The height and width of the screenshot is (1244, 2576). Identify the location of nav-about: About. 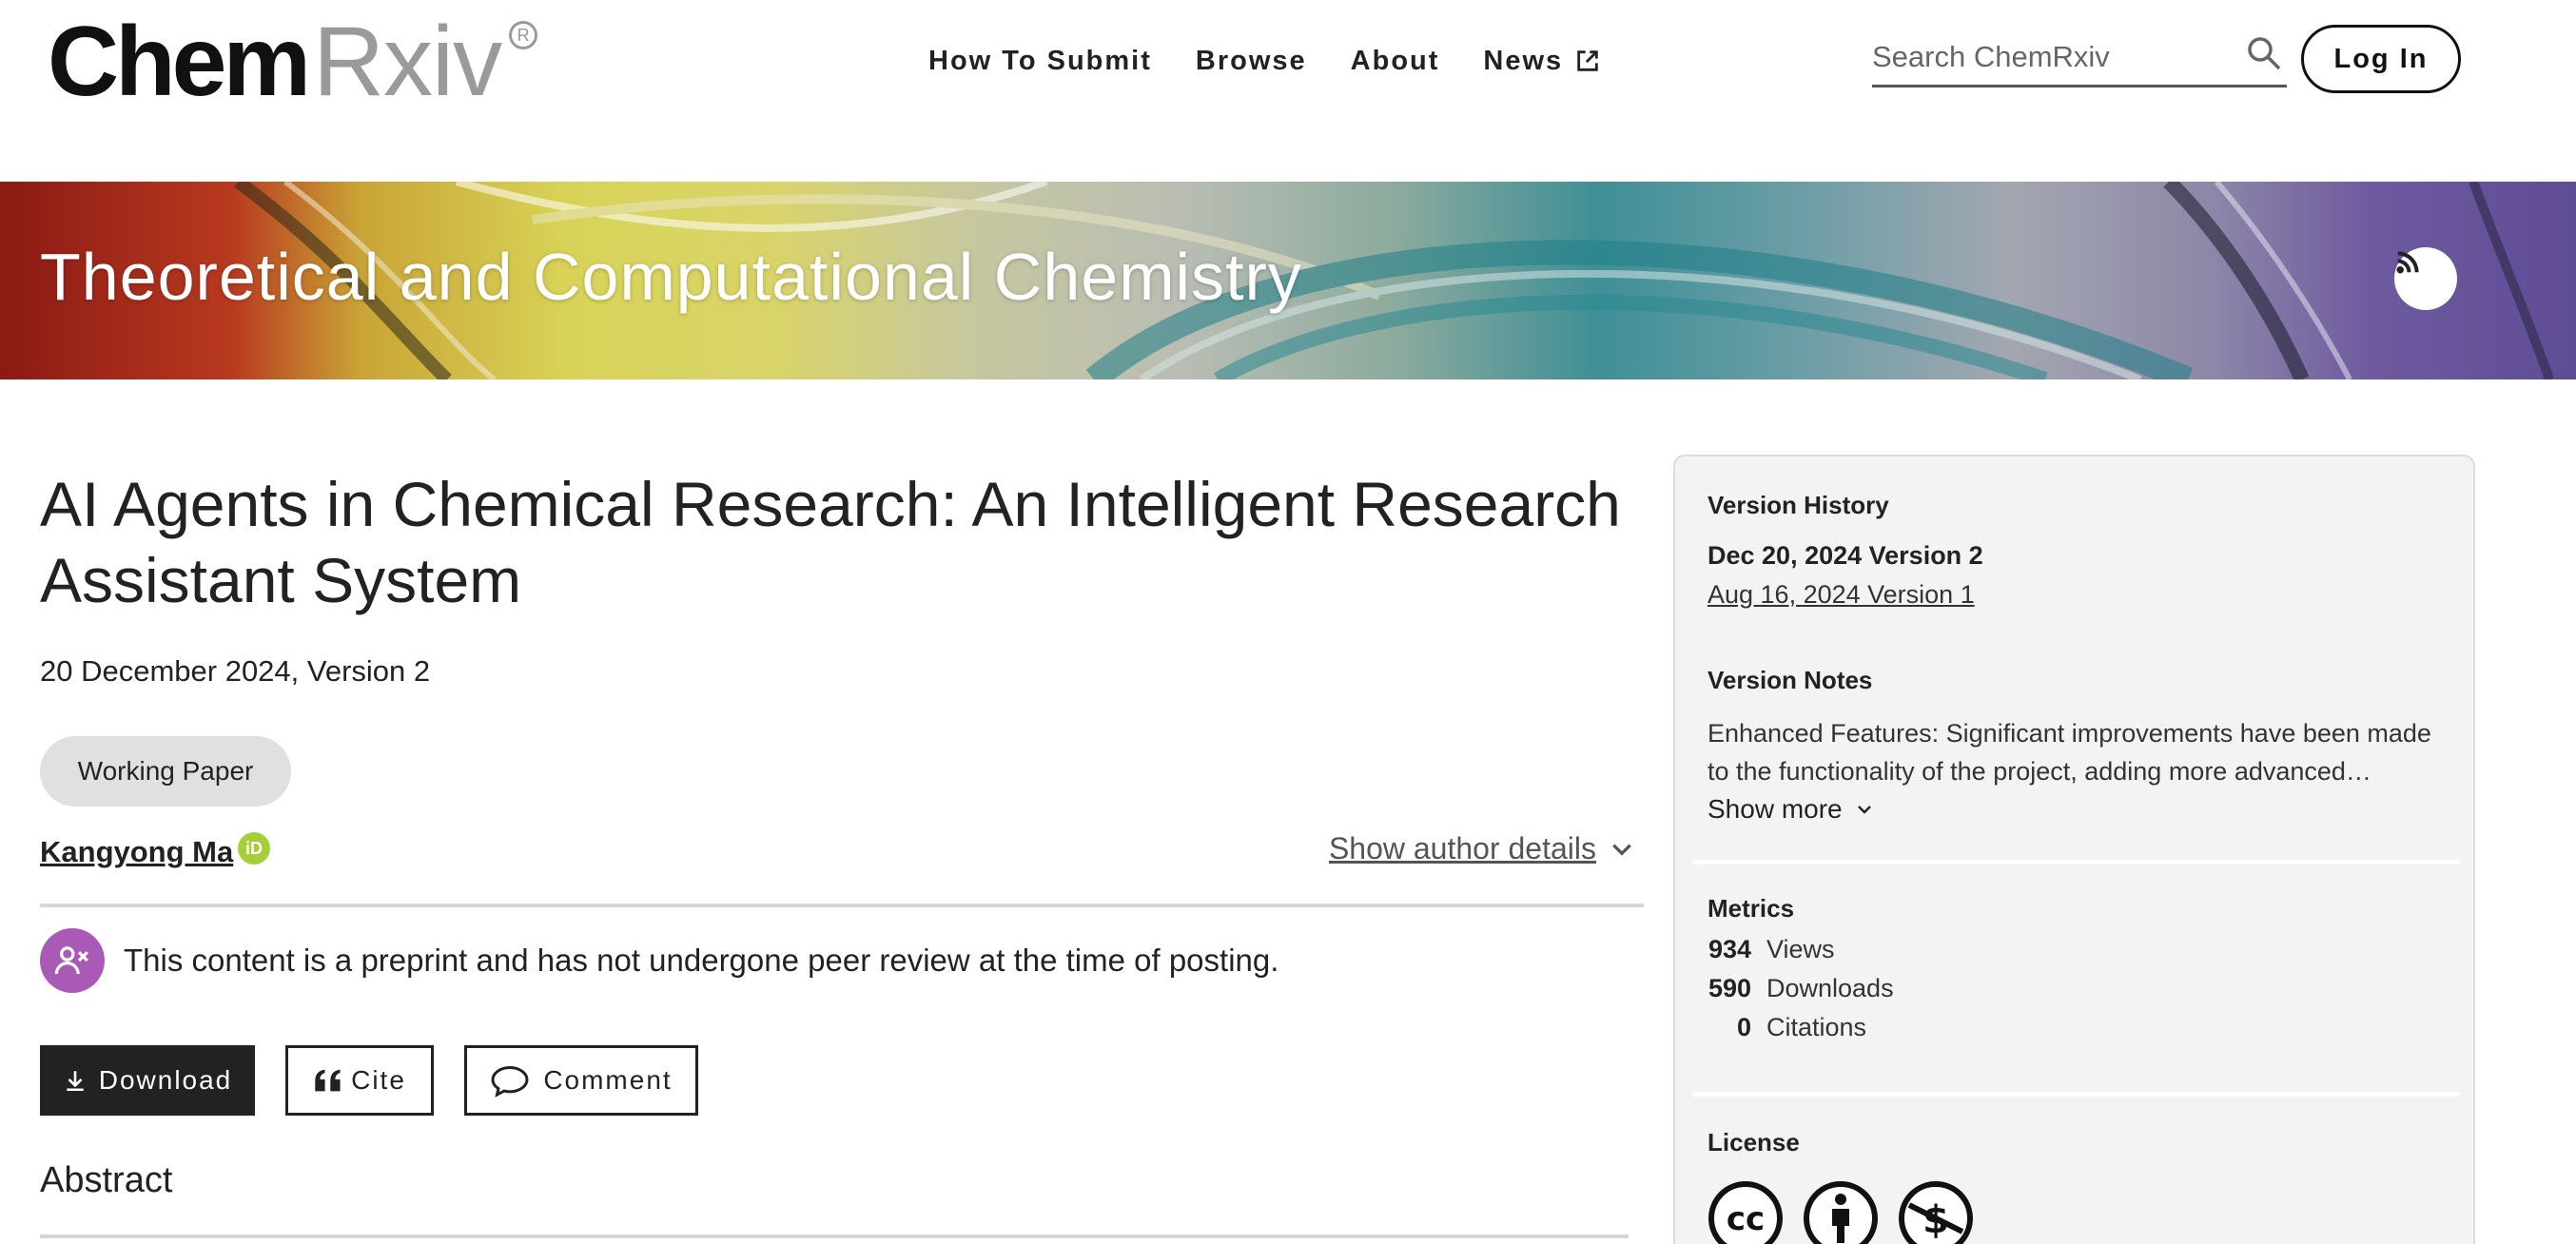
(1396, 61).